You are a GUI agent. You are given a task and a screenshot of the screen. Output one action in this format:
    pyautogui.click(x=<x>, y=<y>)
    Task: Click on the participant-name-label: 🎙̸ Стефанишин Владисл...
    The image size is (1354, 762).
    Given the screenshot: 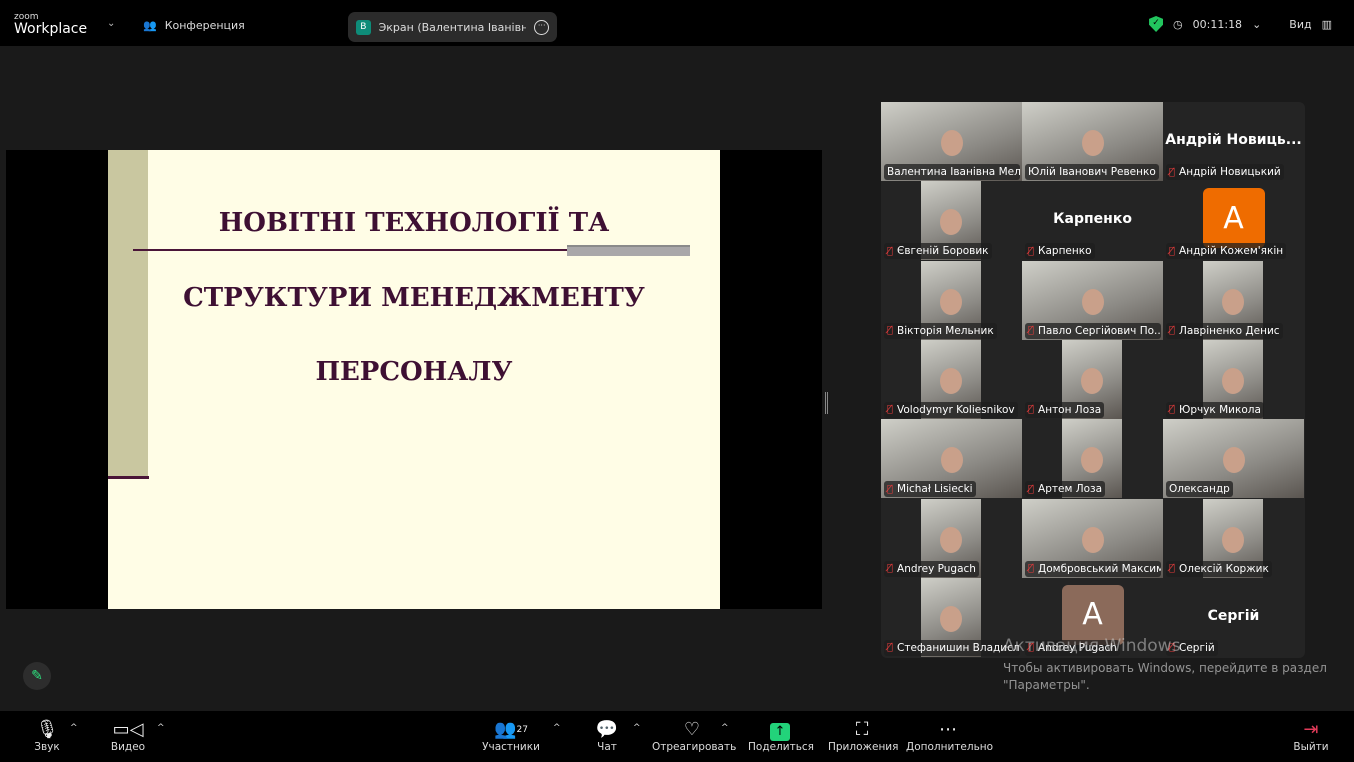 What is the action you would take?
    pyautogui.click(x=952, y=647)
    